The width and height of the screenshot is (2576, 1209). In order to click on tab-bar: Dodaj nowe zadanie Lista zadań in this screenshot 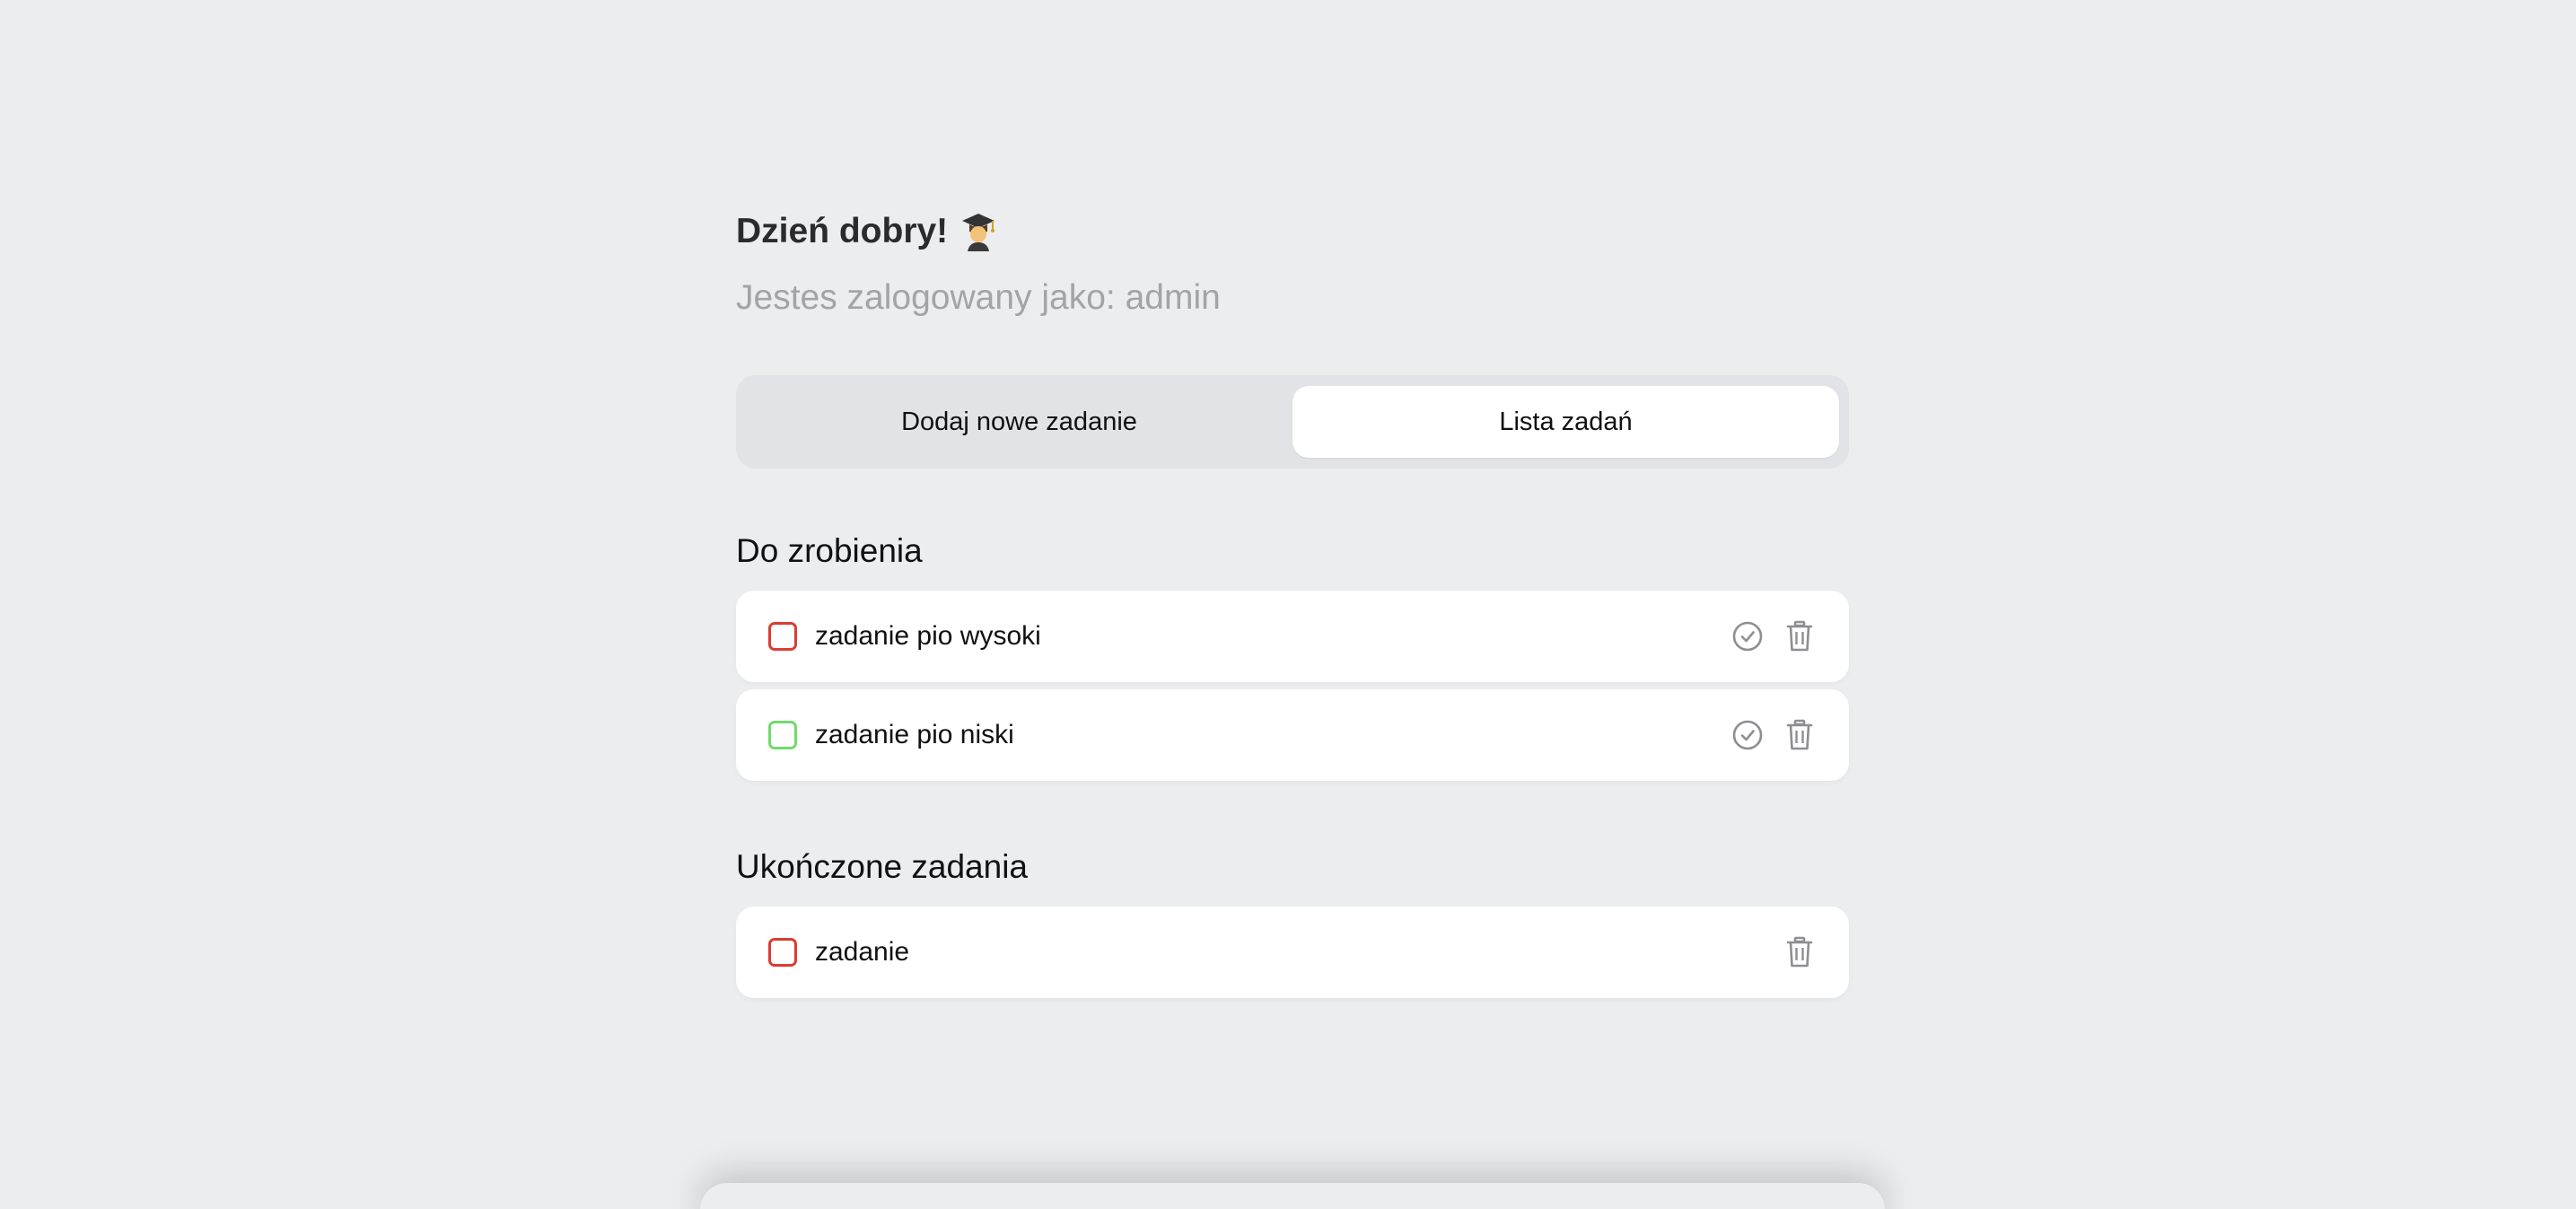, I will do `click(1292, 422)`.